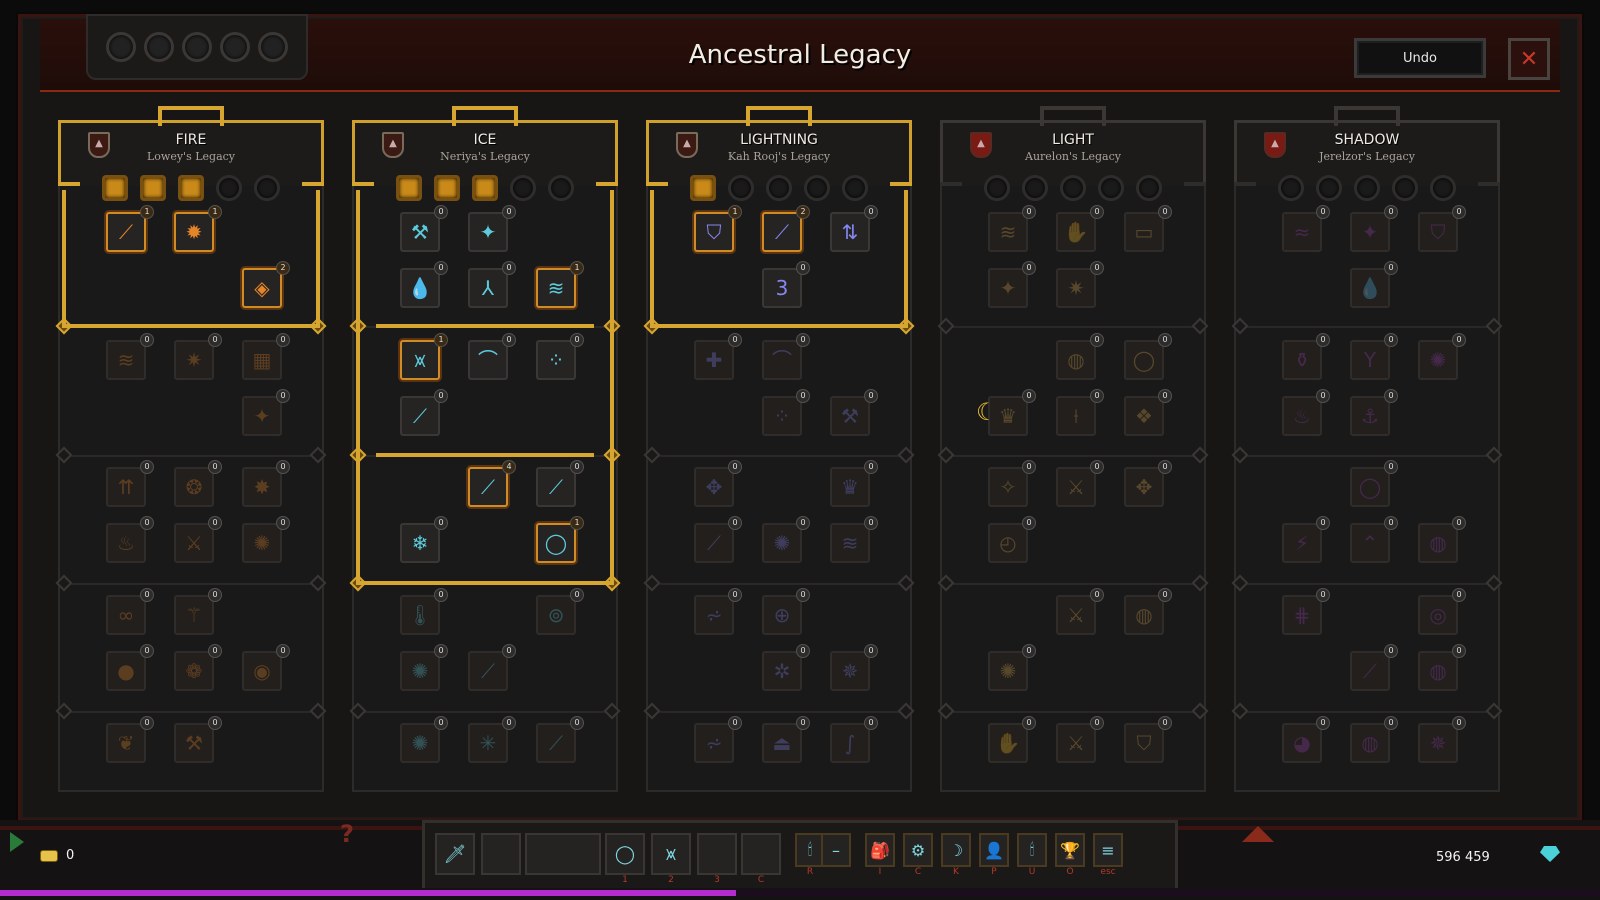 The width and height of the screenshot is (1600, 900). Describe the element at coordinates (1306, 611) in the screenshot. I see `shadow-skill-node: ⋕ 0` at that location.